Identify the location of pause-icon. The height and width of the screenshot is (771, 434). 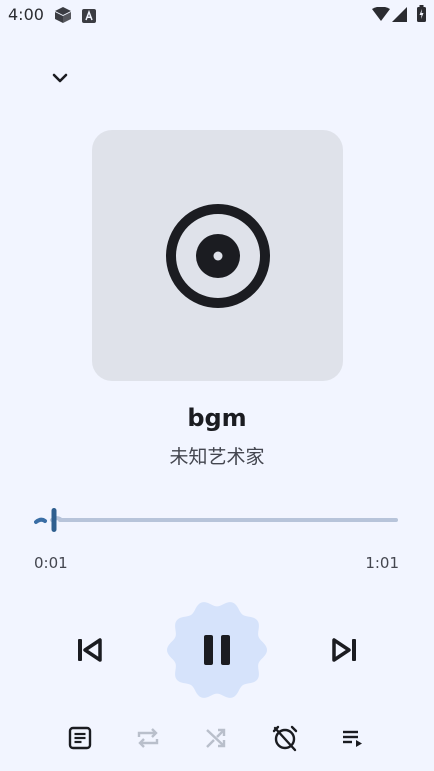
(217, 650).